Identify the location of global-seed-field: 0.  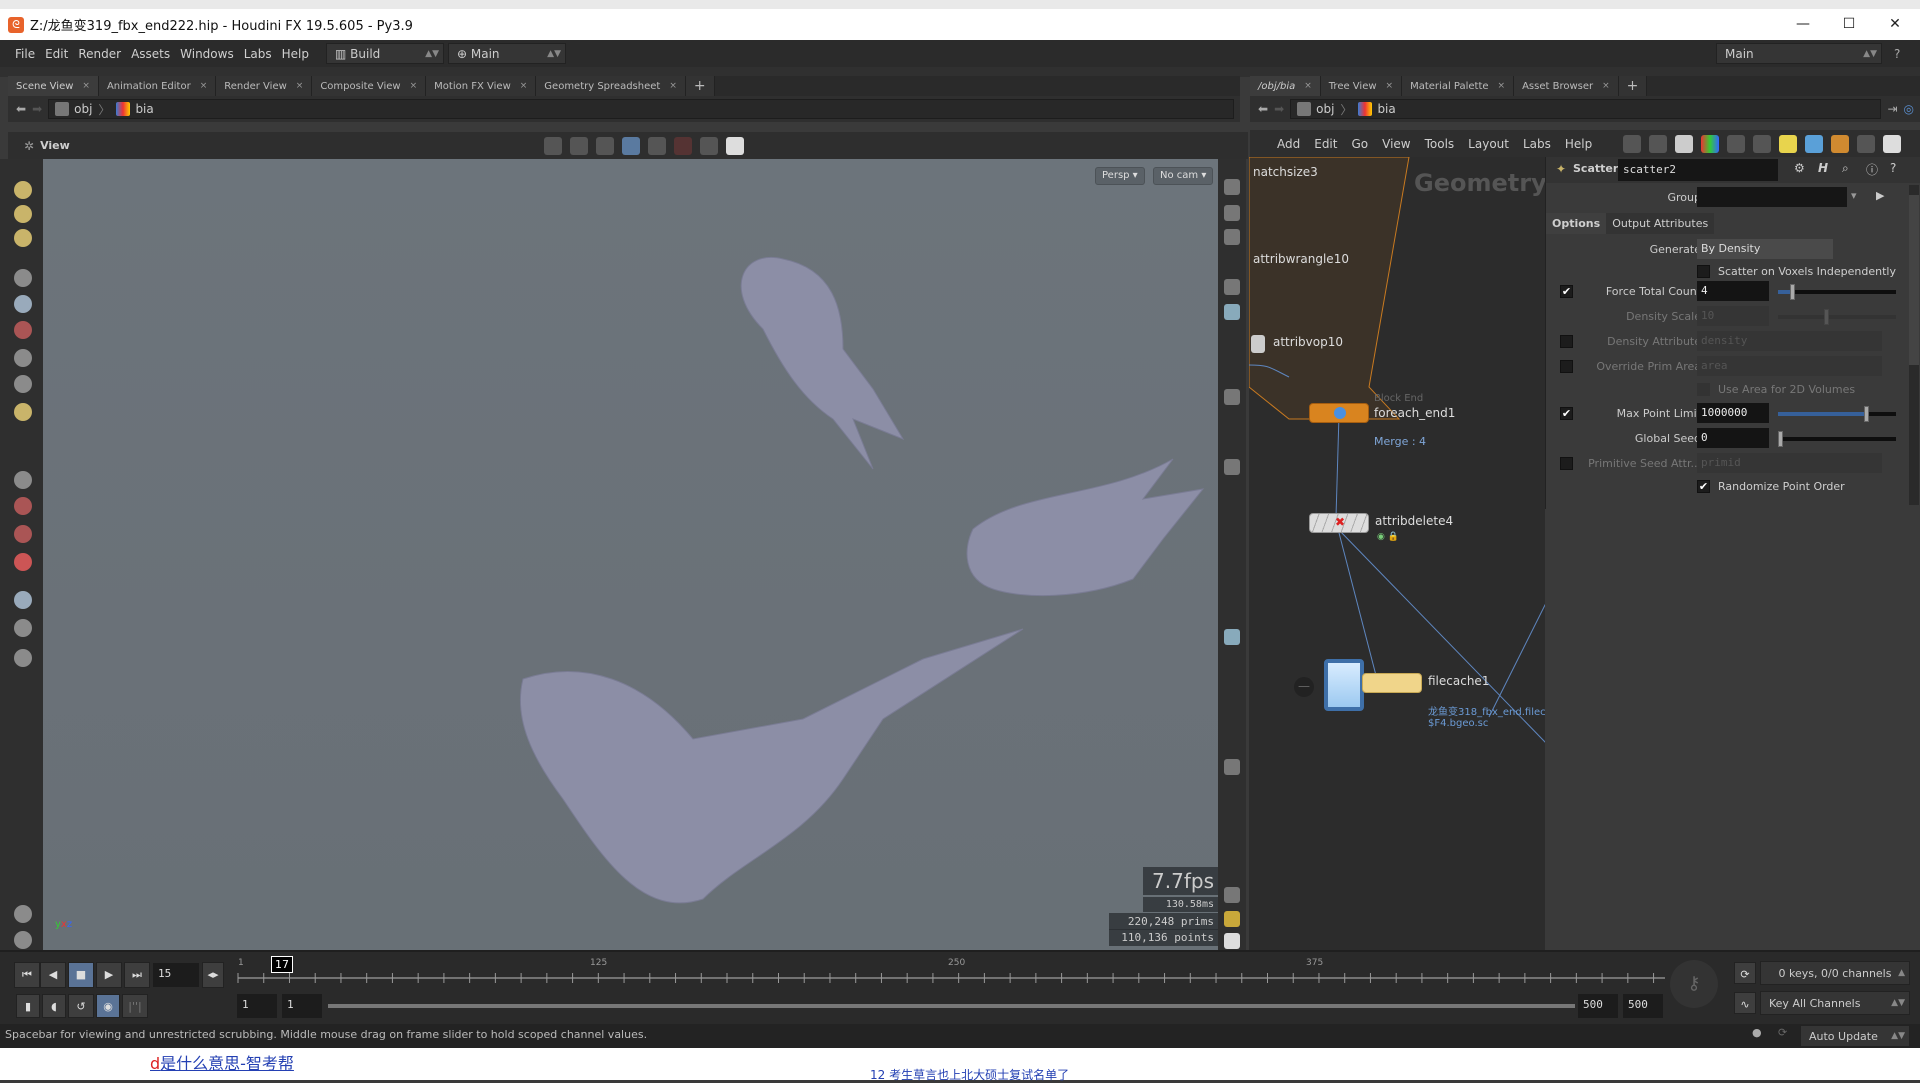
(1733, 438).